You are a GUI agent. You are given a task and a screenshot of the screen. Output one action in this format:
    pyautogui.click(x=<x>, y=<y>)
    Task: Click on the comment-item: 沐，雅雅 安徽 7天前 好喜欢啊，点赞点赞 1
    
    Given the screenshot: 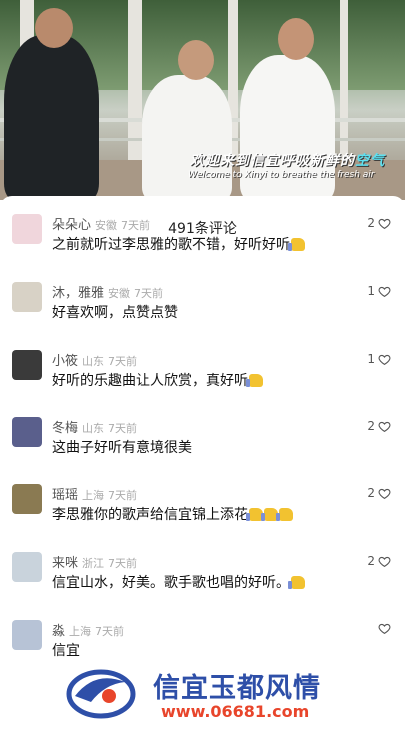 What is the action you would take?
    pyautogui.click(x=202, y=312)
    